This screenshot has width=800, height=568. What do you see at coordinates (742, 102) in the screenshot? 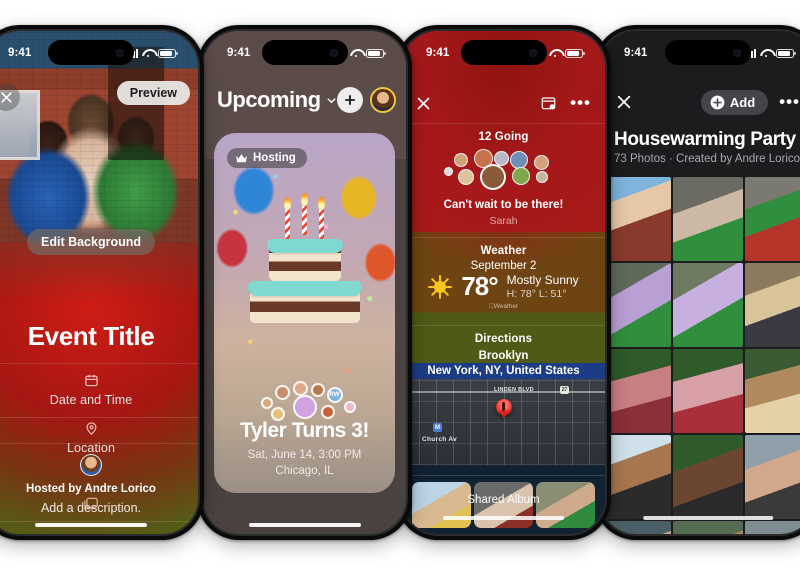
I see `add-label: Add` at bounding box center [742, 102].